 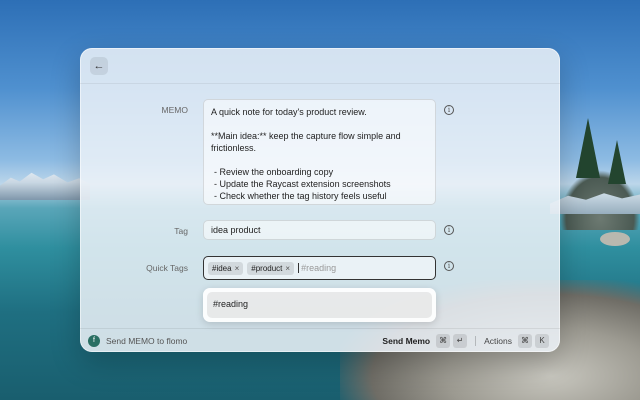 I want to click on flomo-icon: f, so click(x=94, y=340).